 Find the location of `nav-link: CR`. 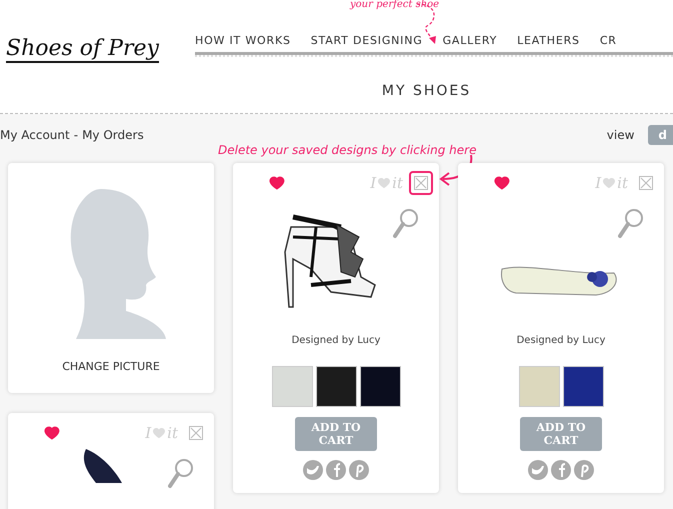

nav-link: CR is located at coordinates (608, 41).